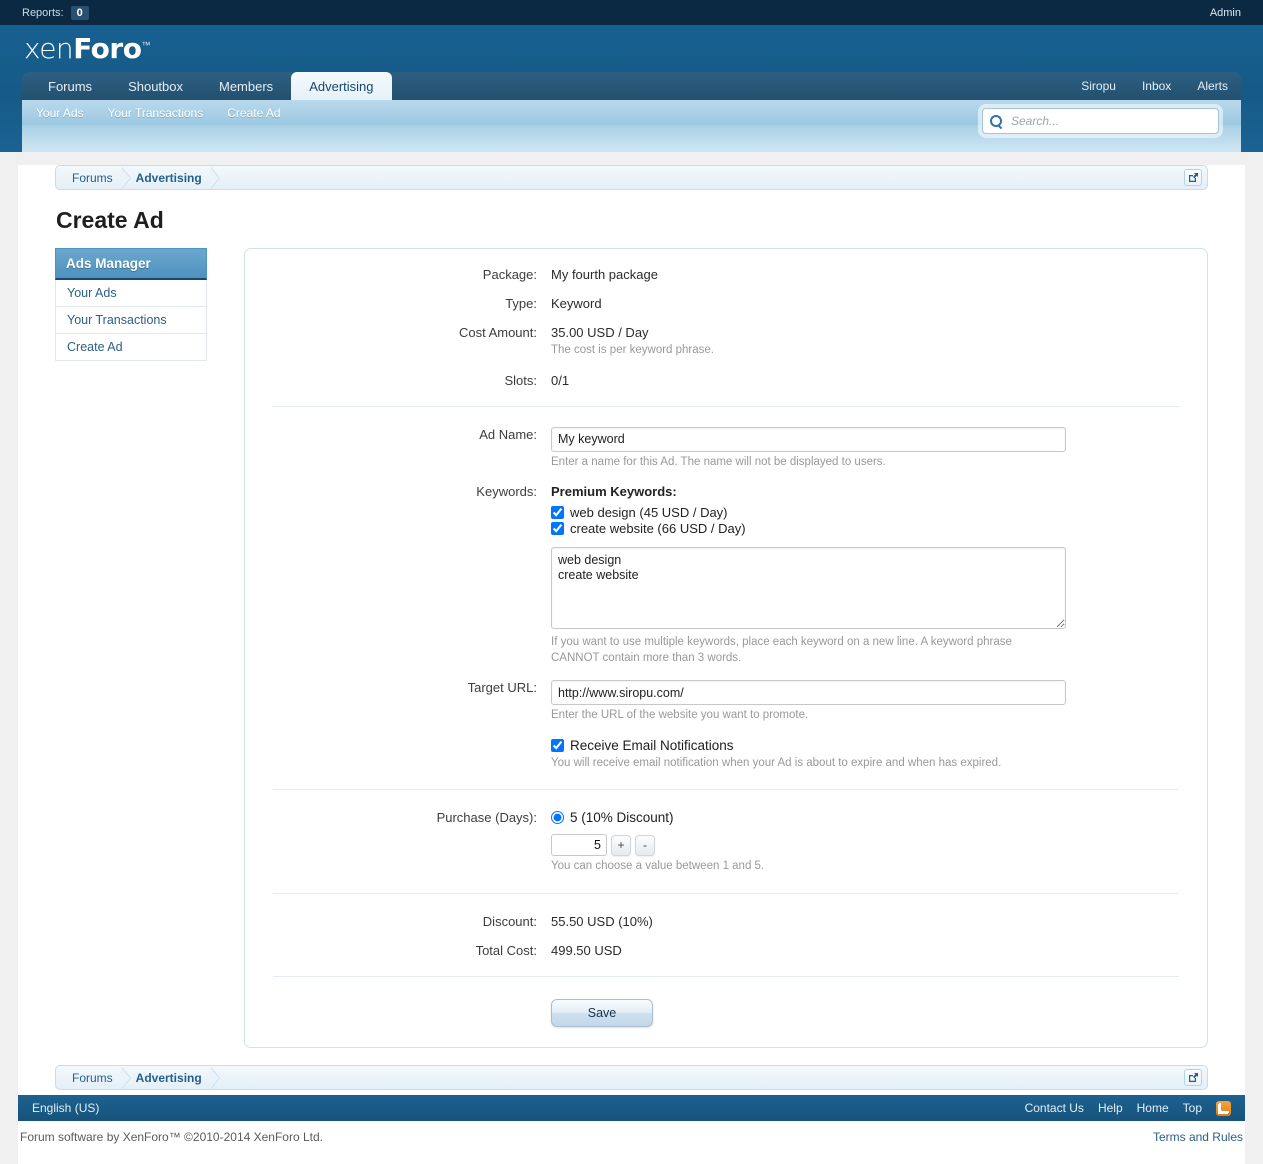 The image size is (1263, 1164). I want to click on external-link-icon, so click(1193, 1077).